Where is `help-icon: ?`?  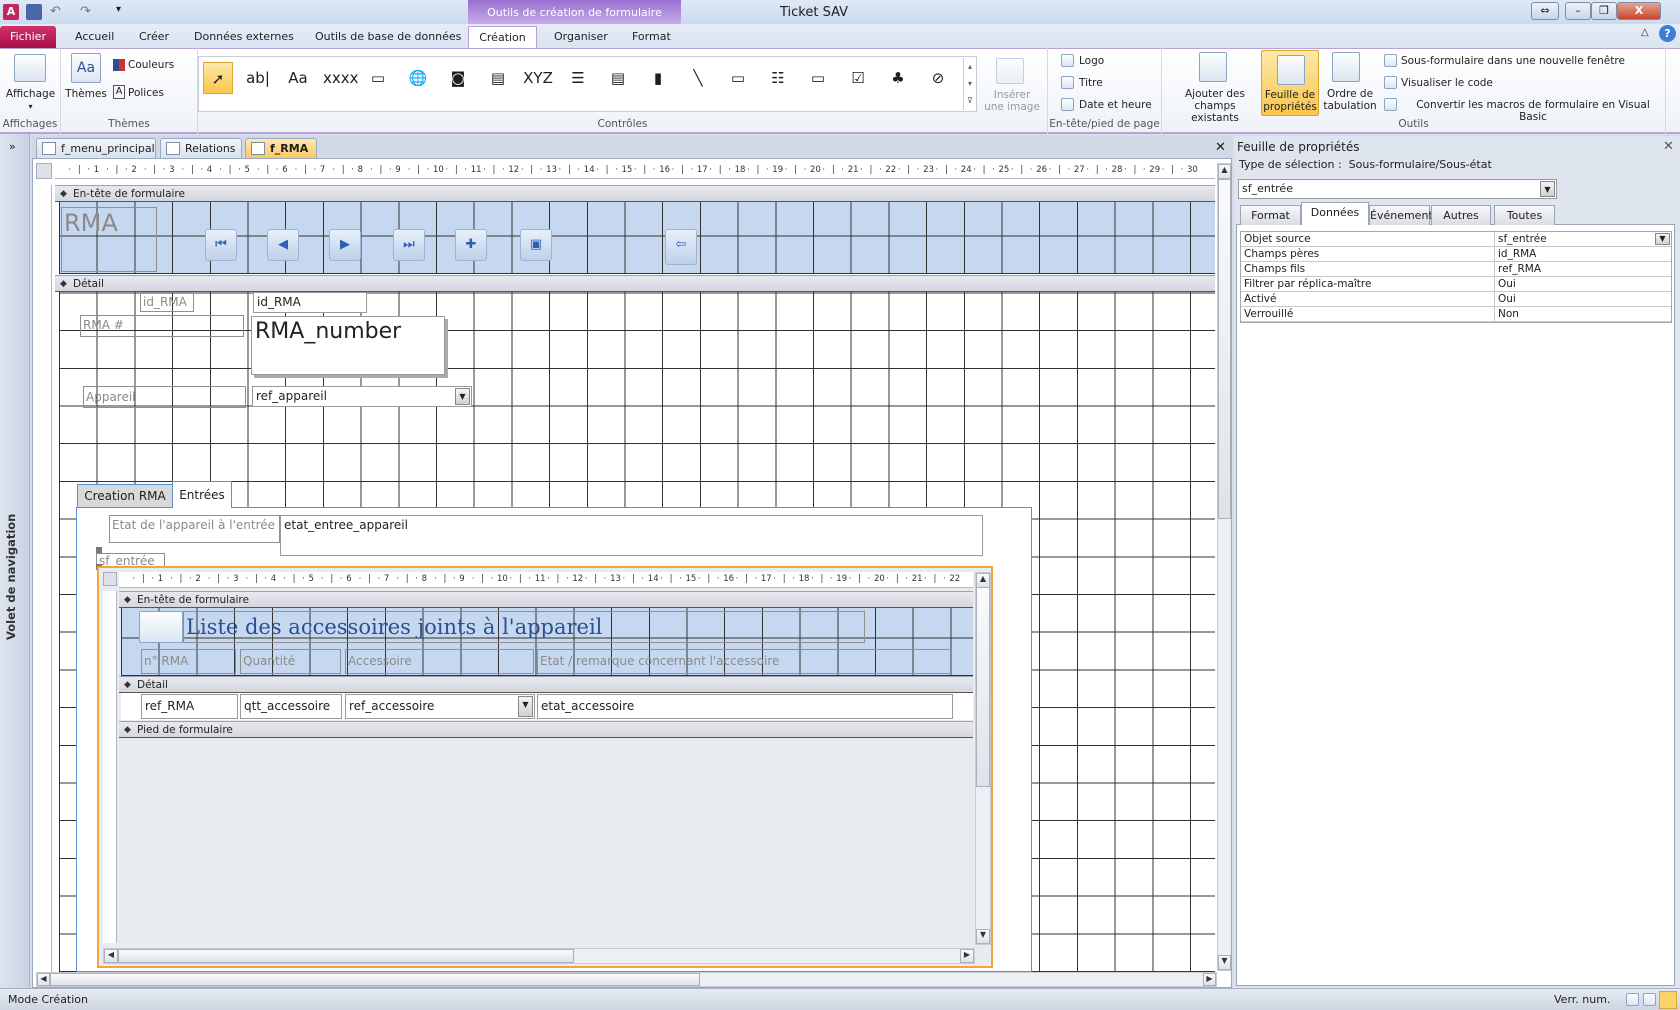
help-icon: ? is located at coordinates (1667, 33).